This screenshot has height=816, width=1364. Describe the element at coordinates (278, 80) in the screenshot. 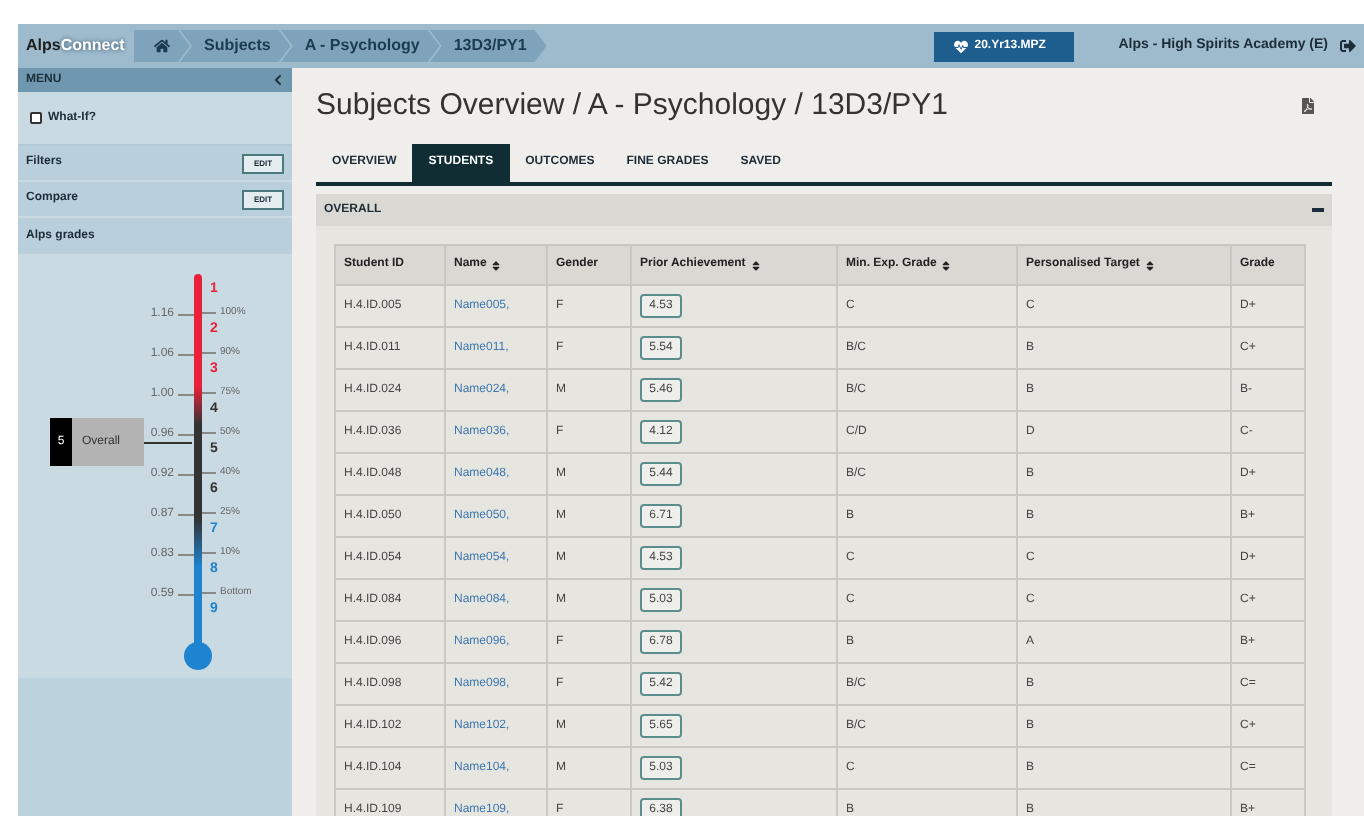

I see `collapse-icon` at that location.